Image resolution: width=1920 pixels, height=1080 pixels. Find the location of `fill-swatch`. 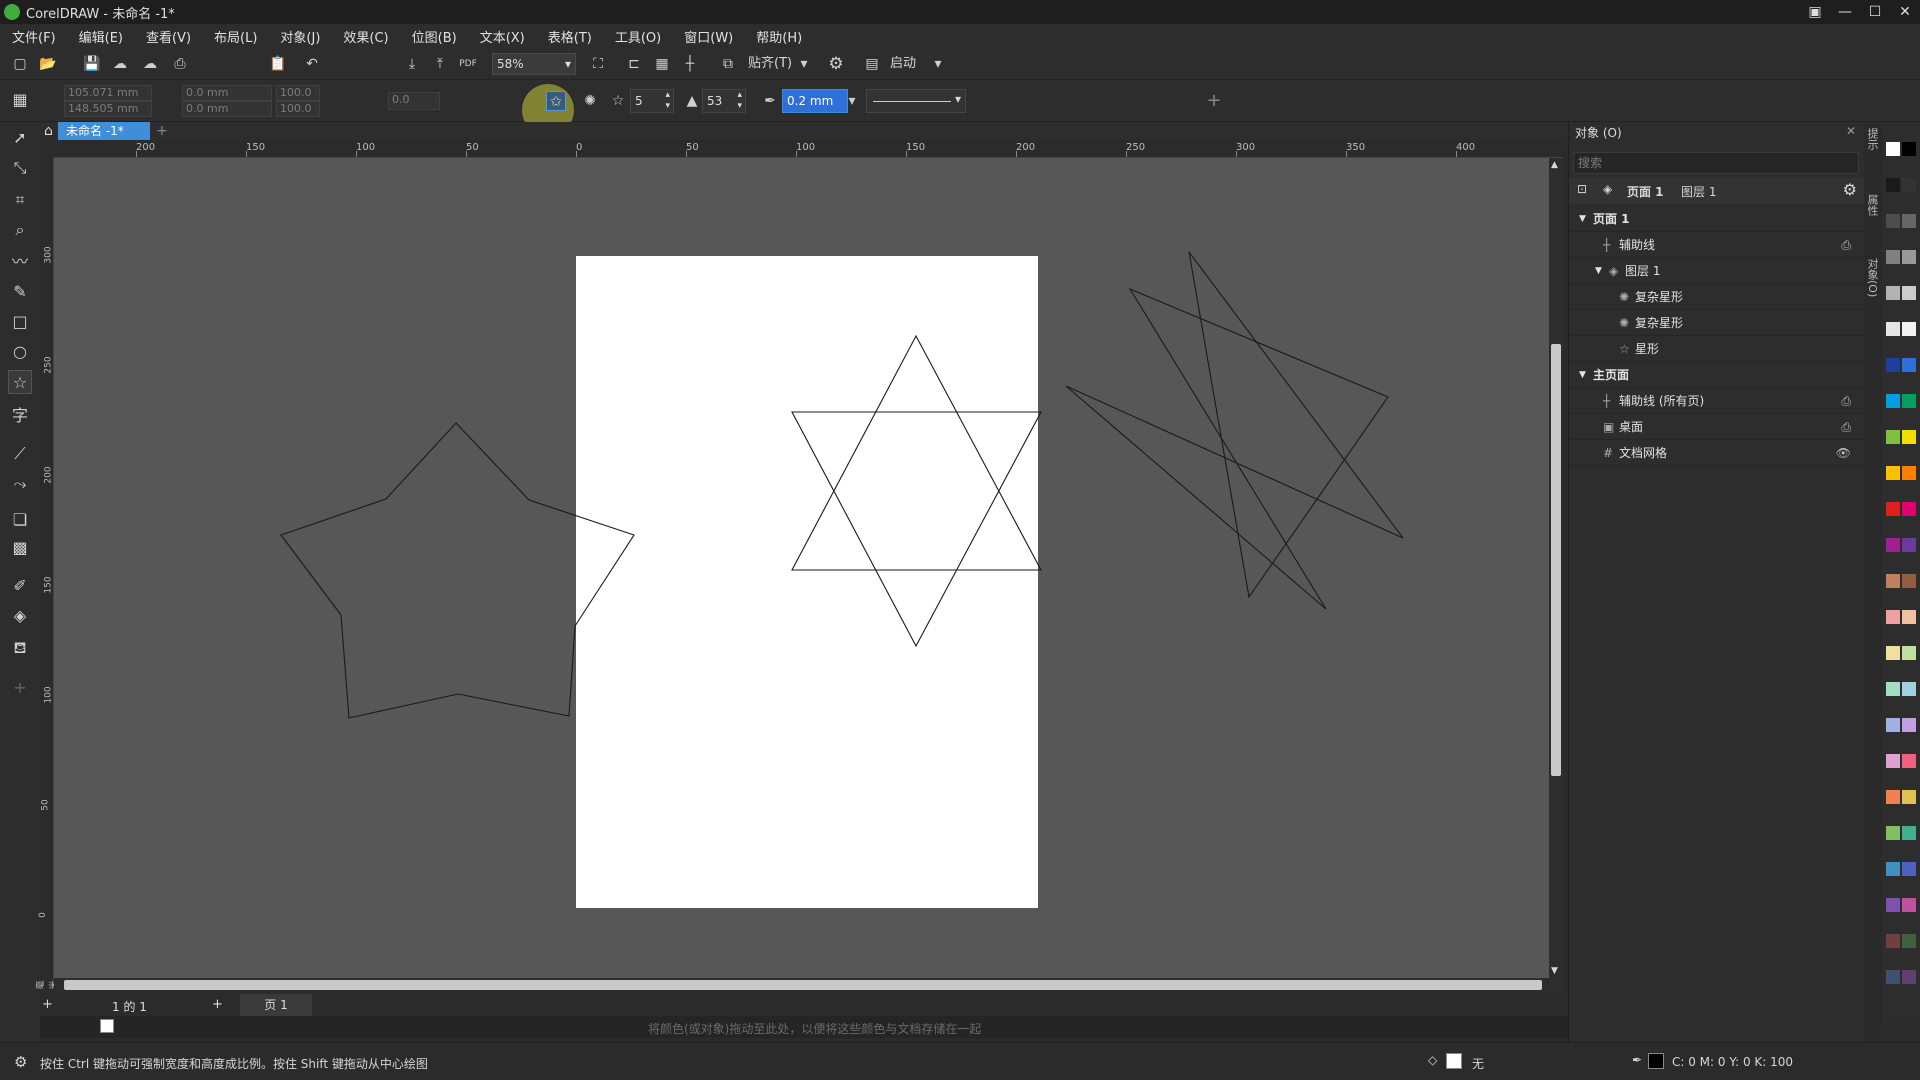

fill-swatch is located at coordinates (1454, 1061).